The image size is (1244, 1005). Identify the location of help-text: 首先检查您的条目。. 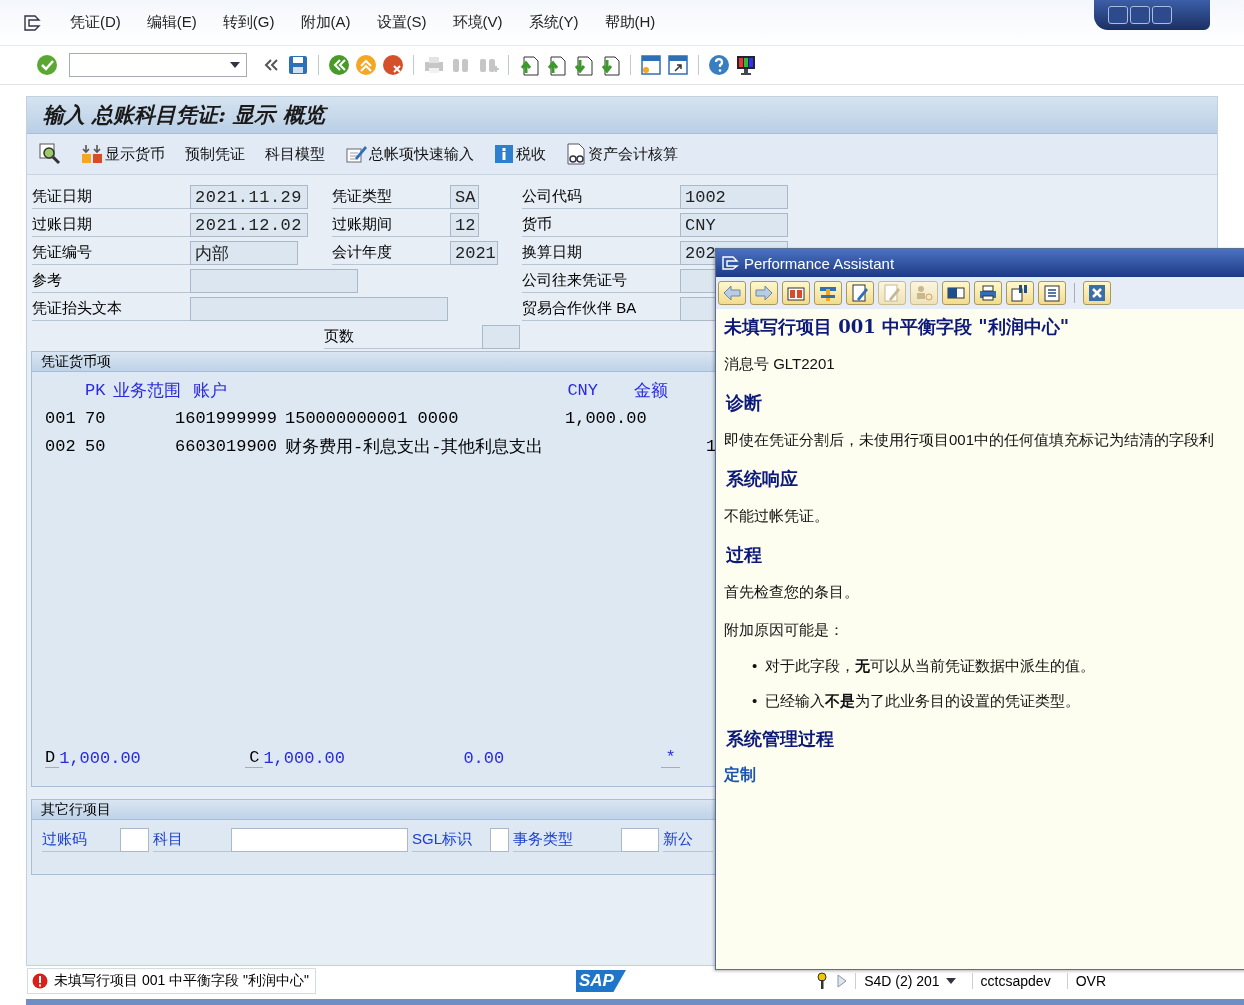
(791, 592).